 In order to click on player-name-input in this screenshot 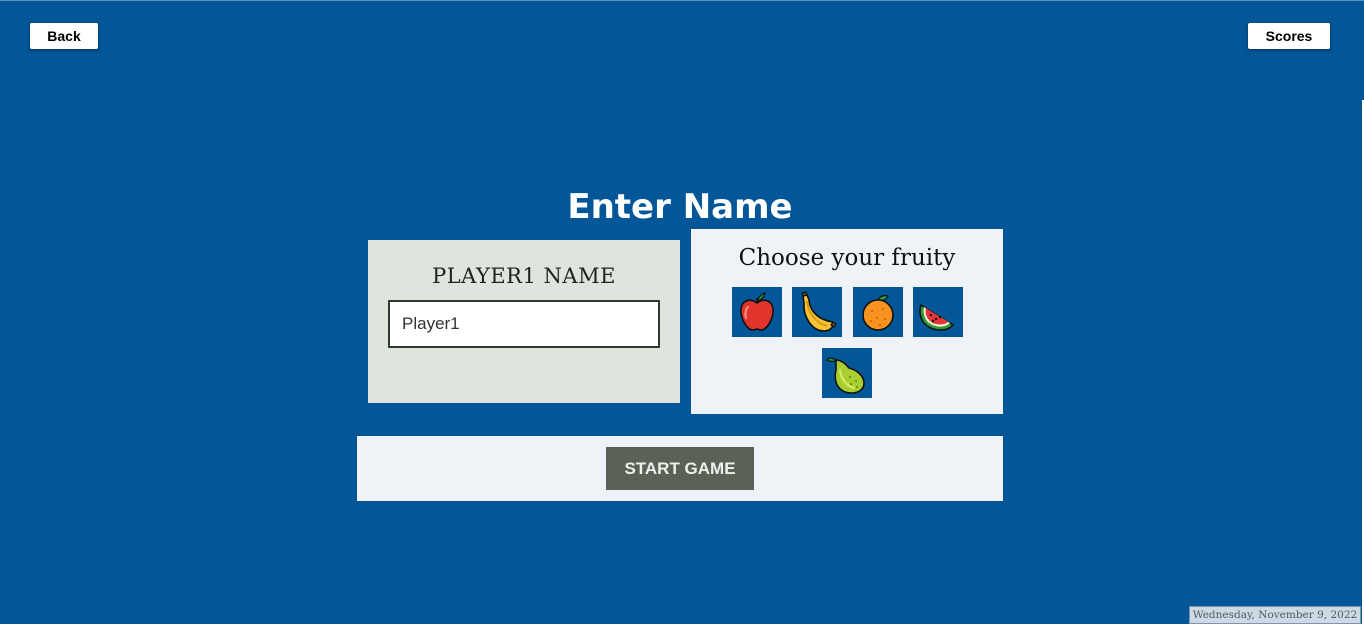, I will do `click(524, 324)`.